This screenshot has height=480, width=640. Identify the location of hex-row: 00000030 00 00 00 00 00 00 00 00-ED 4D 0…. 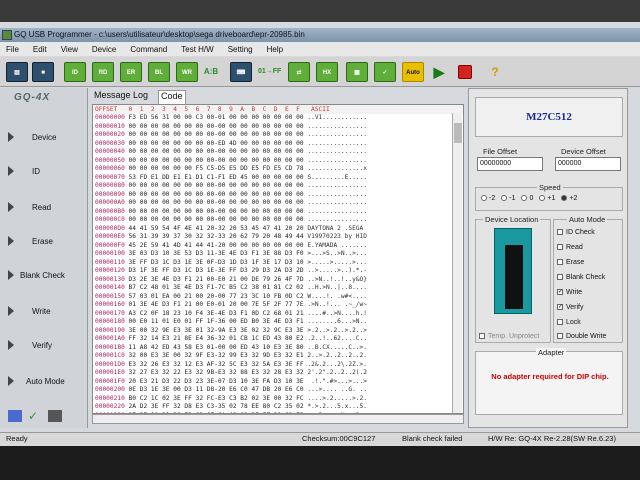
(279, 144).